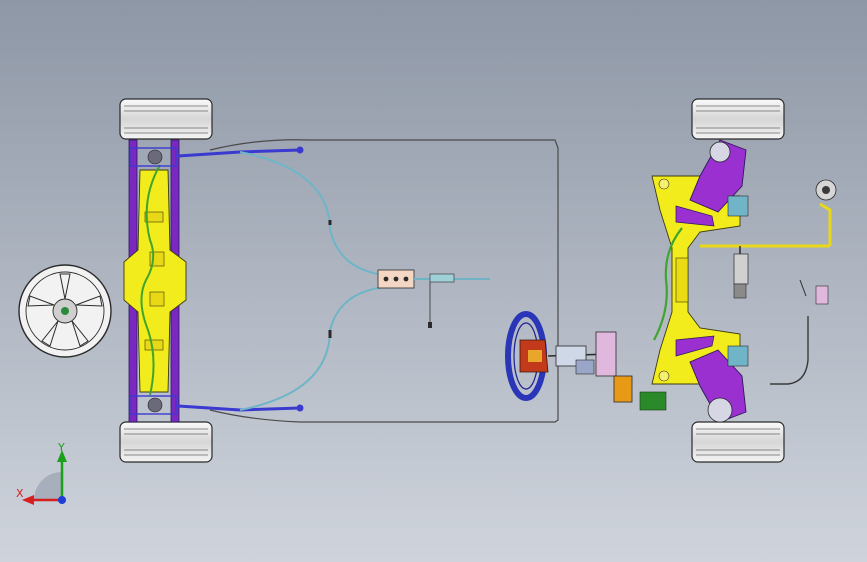 The image size is (867, 562). I want to click on rear-left-tire, so click(166, 119).